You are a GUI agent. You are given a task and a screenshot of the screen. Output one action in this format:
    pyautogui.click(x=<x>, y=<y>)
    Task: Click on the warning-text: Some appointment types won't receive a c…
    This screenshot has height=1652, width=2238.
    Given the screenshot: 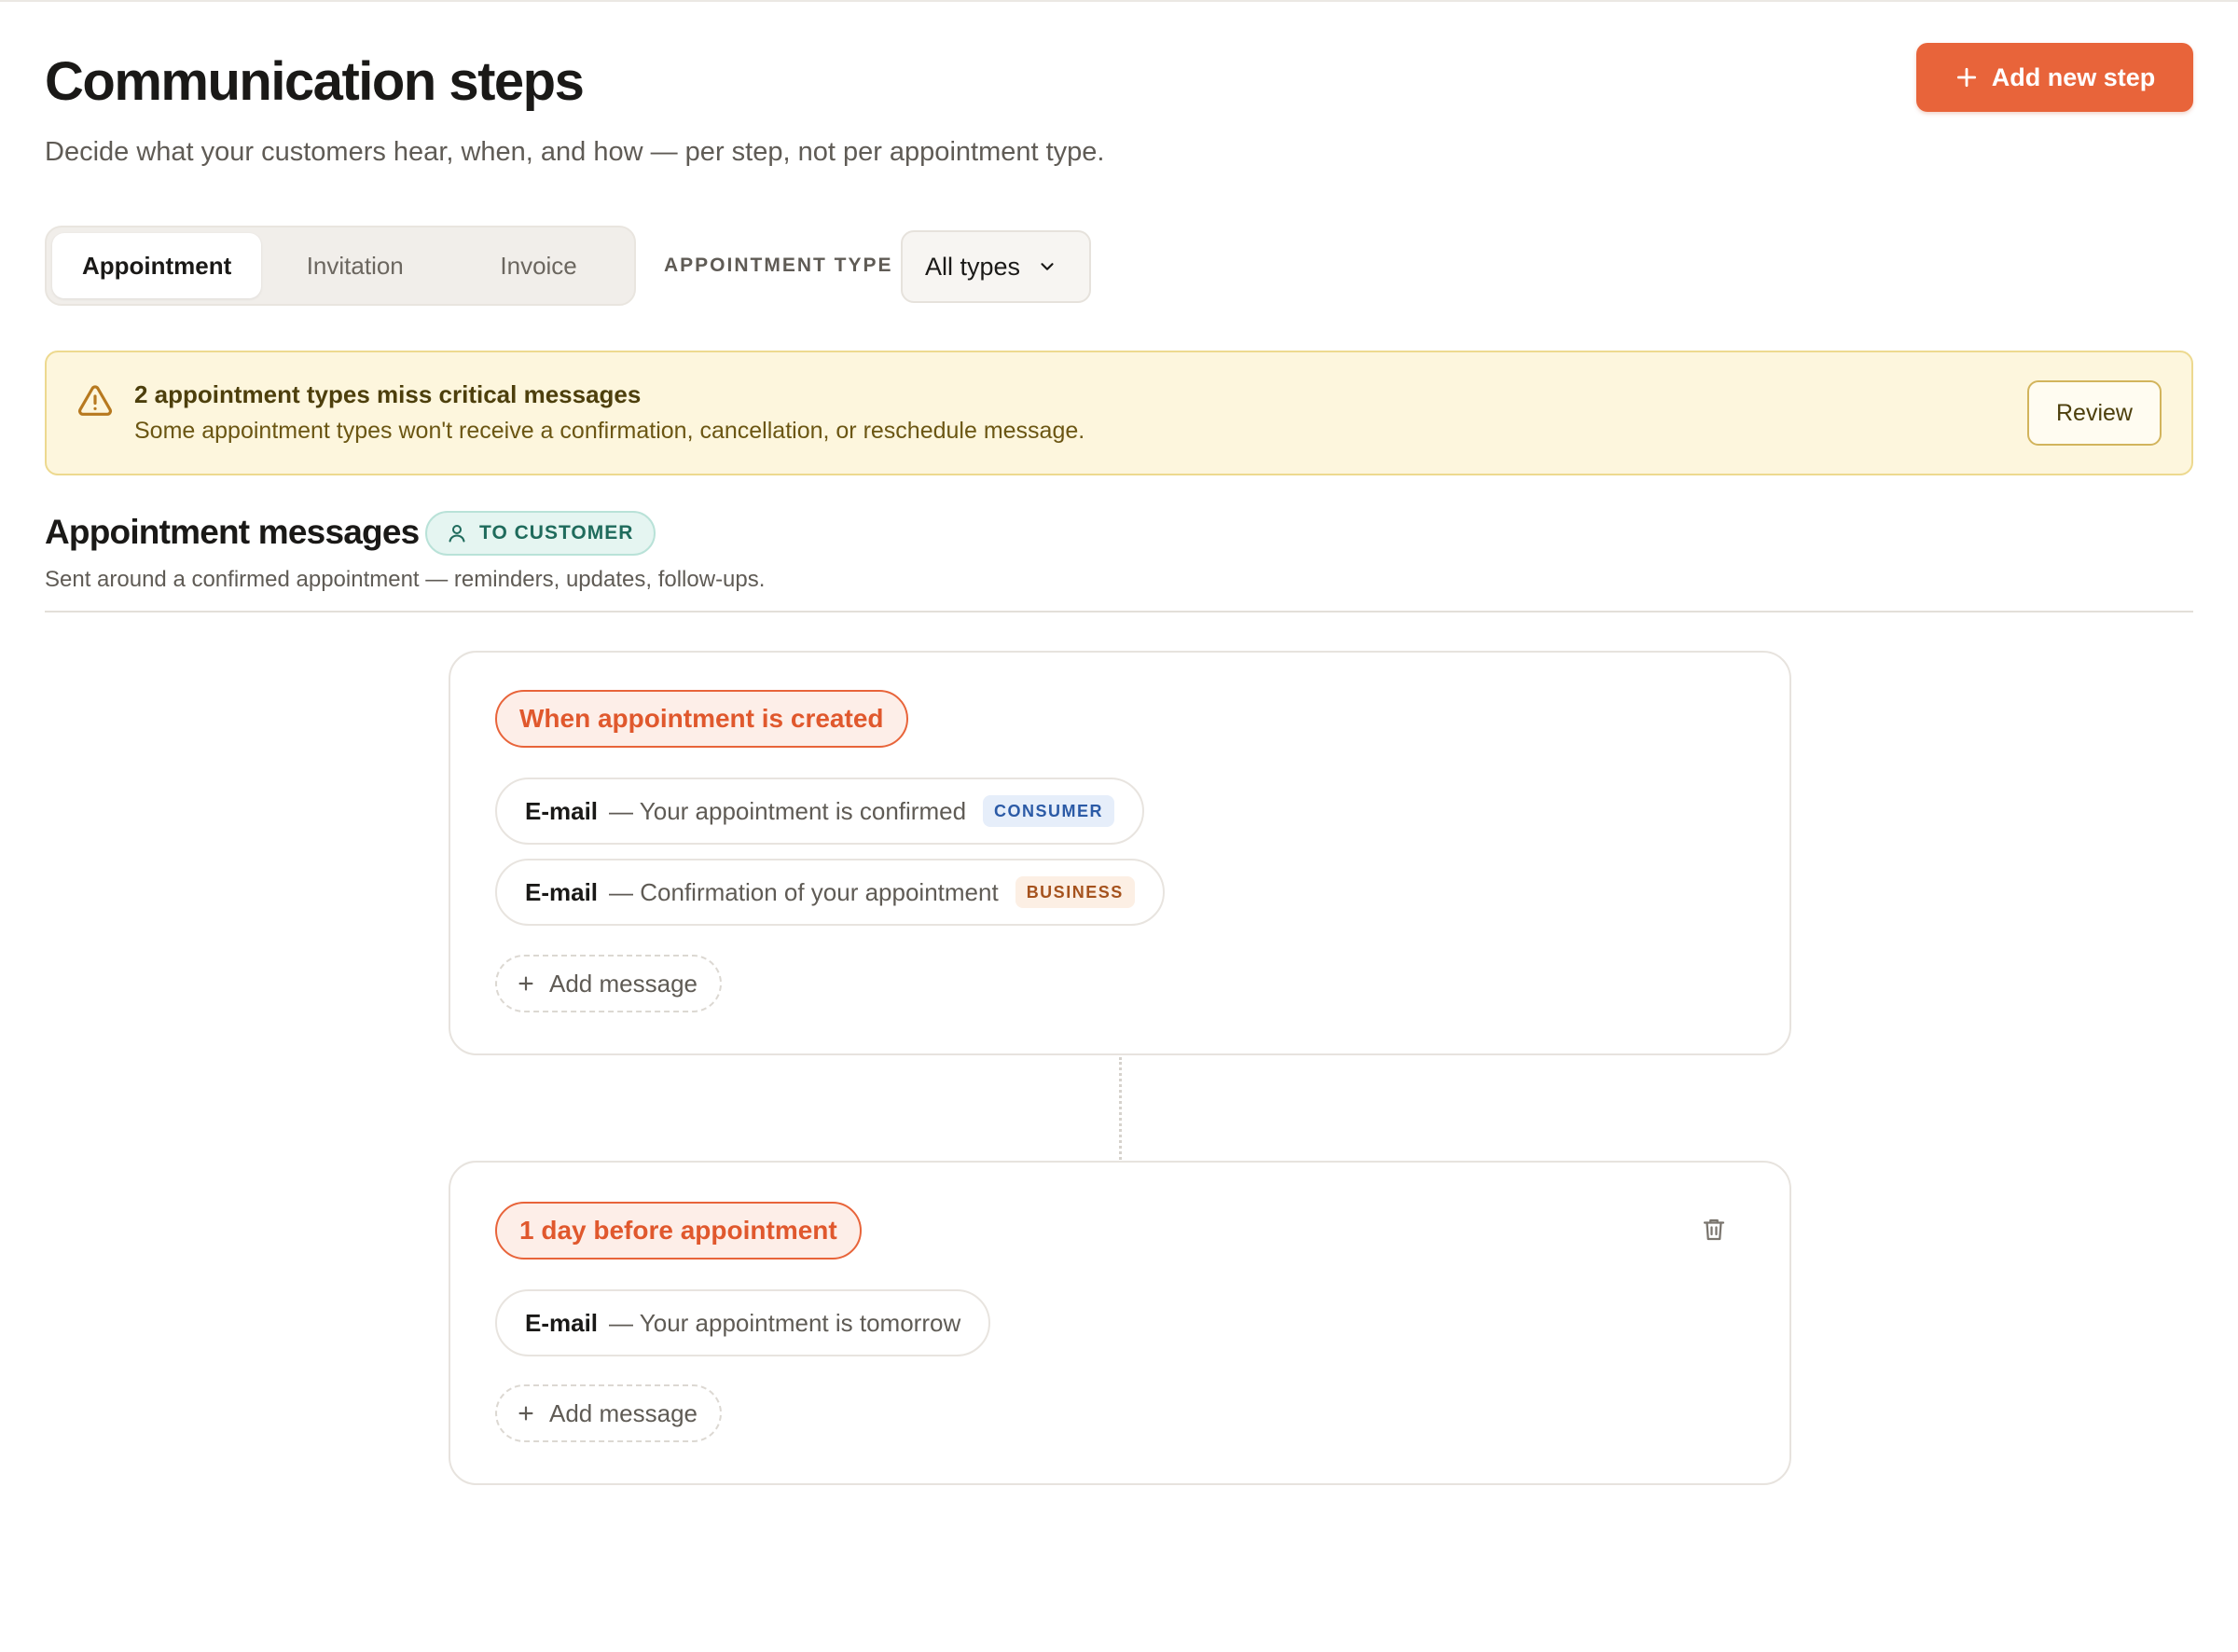 What is the action you would take?
    pyautogui.click(x=609, y=431)
    